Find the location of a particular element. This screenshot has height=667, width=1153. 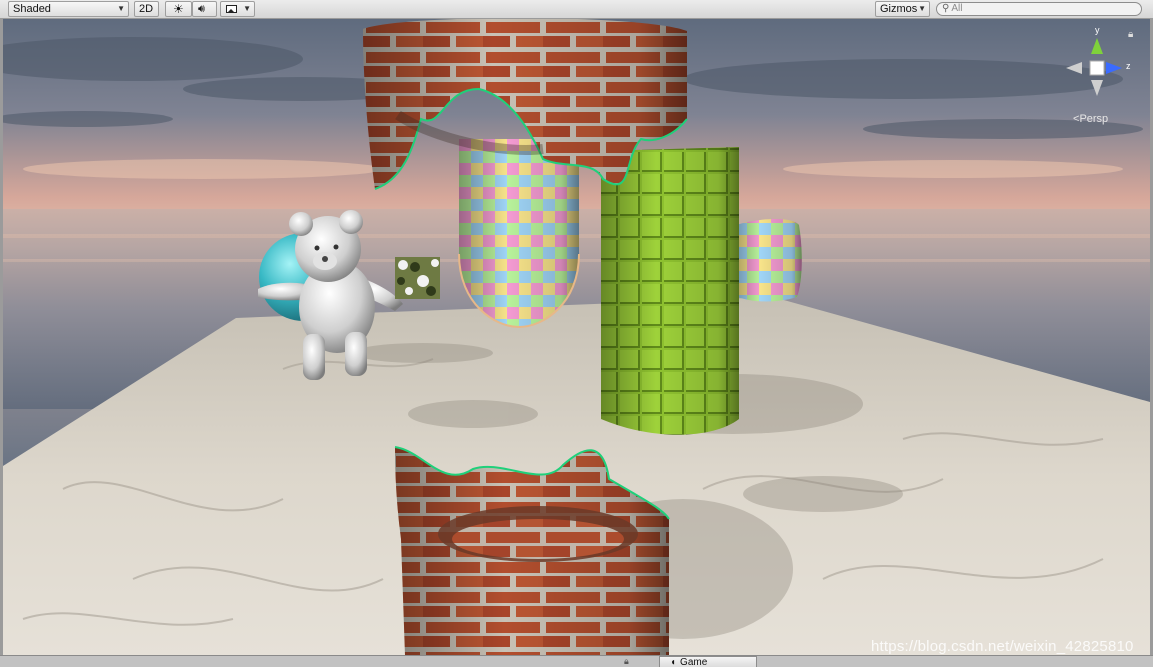

y-axis-cone is located at coordinates (1097, 46).